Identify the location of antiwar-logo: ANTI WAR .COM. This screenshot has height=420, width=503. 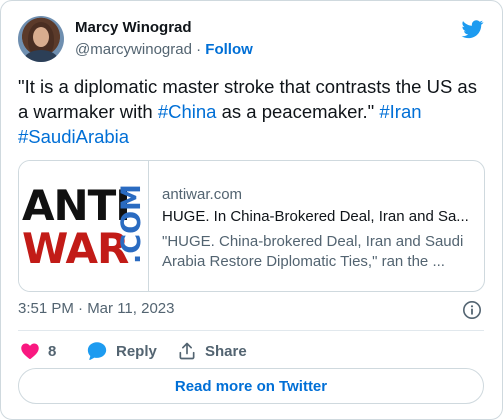
(84, 226).